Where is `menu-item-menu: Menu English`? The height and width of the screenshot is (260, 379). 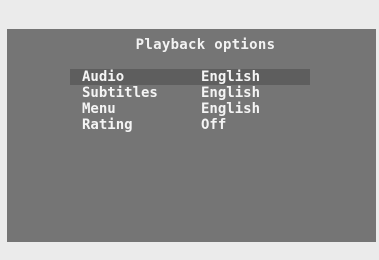 menu-item-menu: Menu English is located at coordinates (190, 109).